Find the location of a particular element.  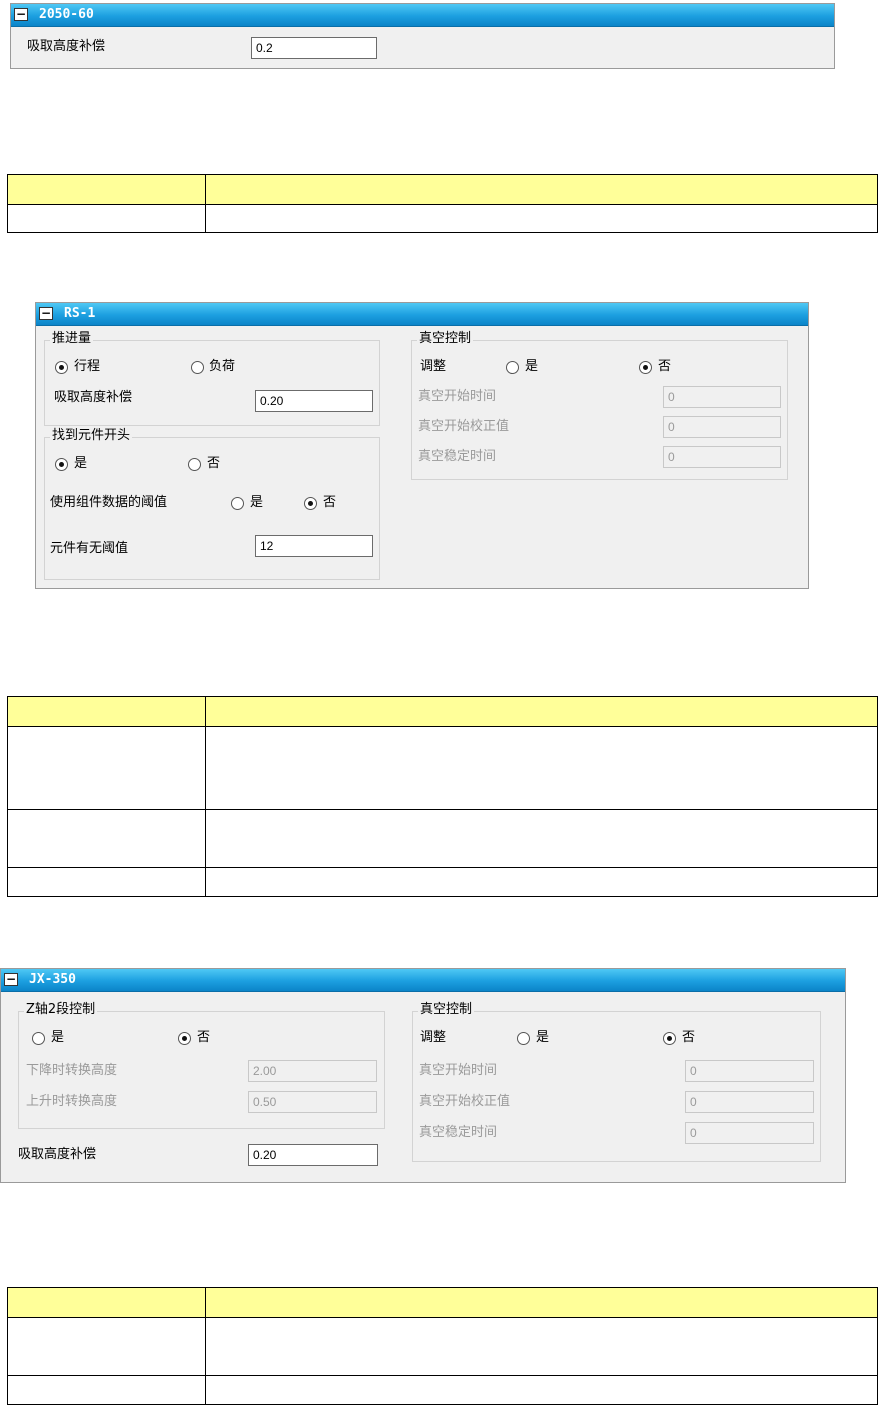

panel-title: RS-1 is located at coordinates (80, 313).